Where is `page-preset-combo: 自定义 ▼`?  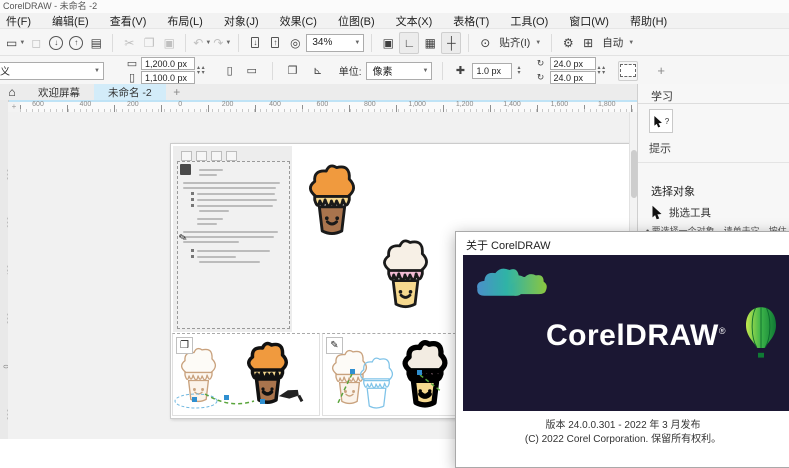 page-preset-combo: 自定义 ▼ is located at coordinates (52, 70).